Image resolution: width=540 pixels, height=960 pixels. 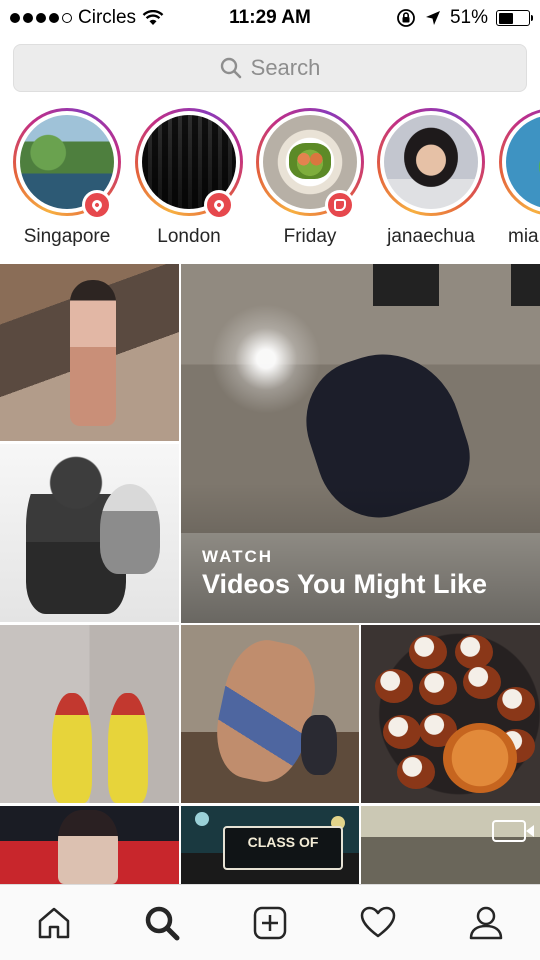 I want to click on home-icon, so click(x=54, y=922).